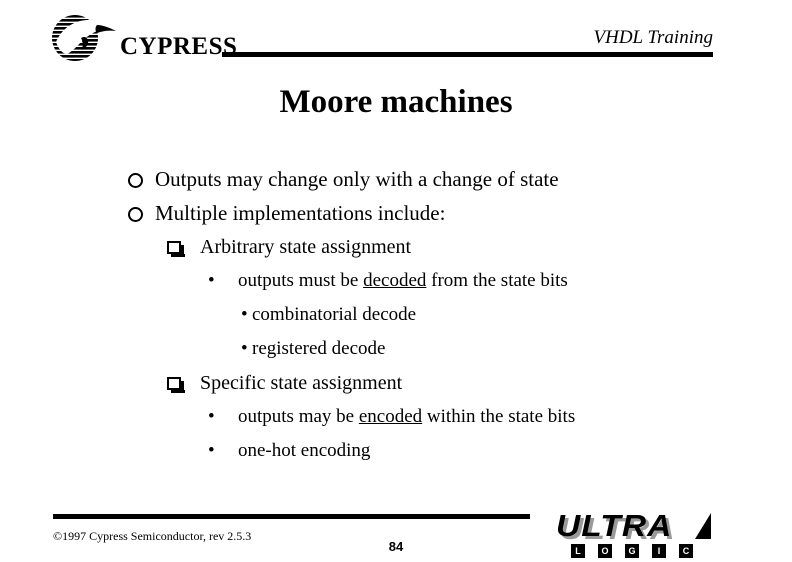 This screenshot has height=562, width=792. What do you see at coordinates (653, 37) in the screenshot?
I see `course-title: VHDL Training` at bounding box center [653, 37].